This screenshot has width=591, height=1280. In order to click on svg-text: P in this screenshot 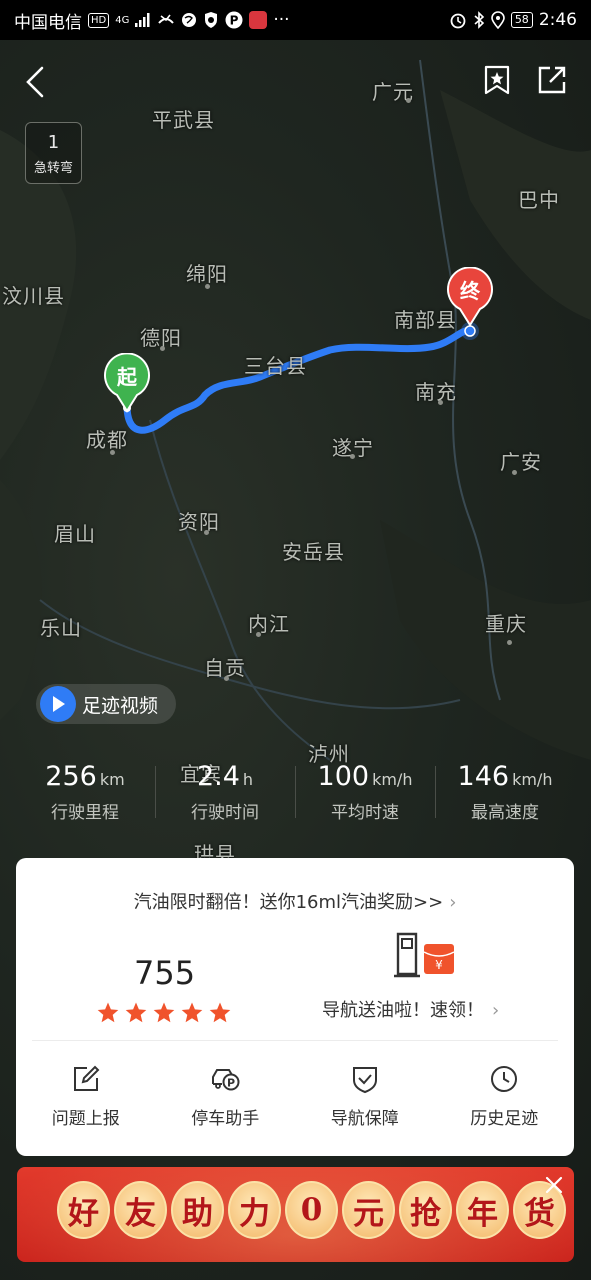, I will do `click(234, 21)`.